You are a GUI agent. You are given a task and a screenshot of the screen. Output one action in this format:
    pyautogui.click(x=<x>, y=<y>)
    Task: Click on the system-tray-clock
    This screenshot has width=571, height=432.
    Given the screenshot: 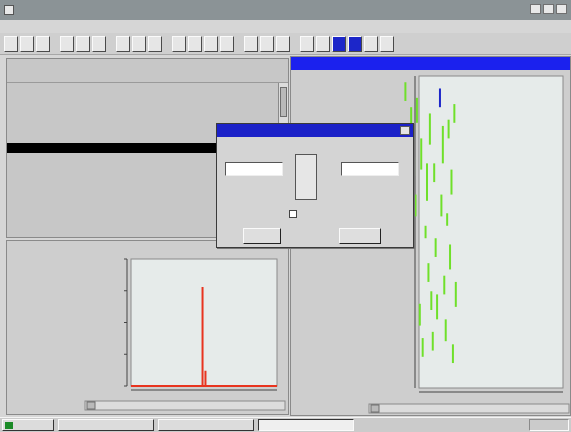 What is the action you would take?
    pyautogui.click(x=549, y=425)
    